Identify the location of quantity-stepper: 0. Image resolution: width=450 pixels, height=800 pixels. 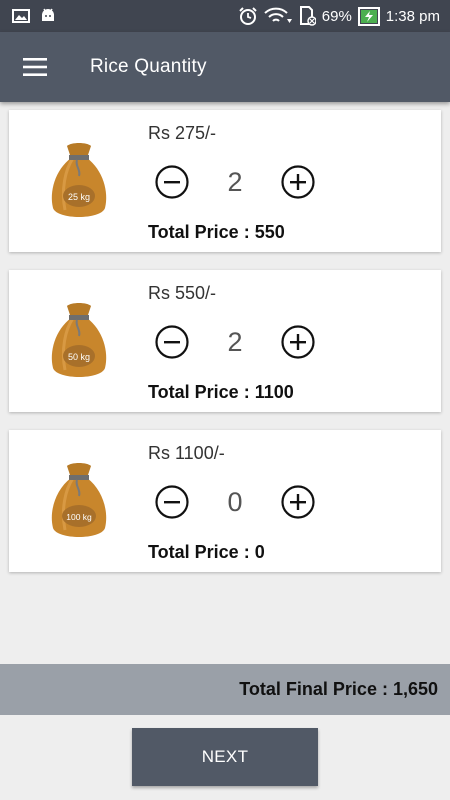
(236, 502).